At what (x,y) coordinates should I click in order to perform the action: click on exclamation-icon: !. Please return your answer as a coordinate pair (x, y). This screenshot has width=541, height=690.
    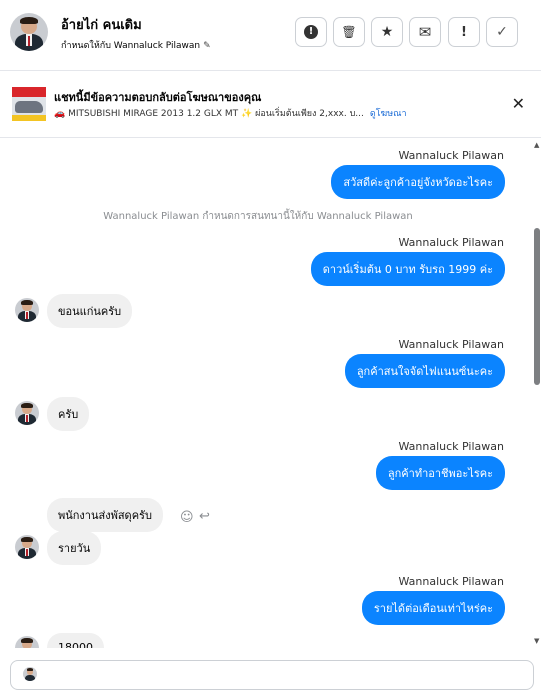
    Looking at the image, I should click on (464, 32).